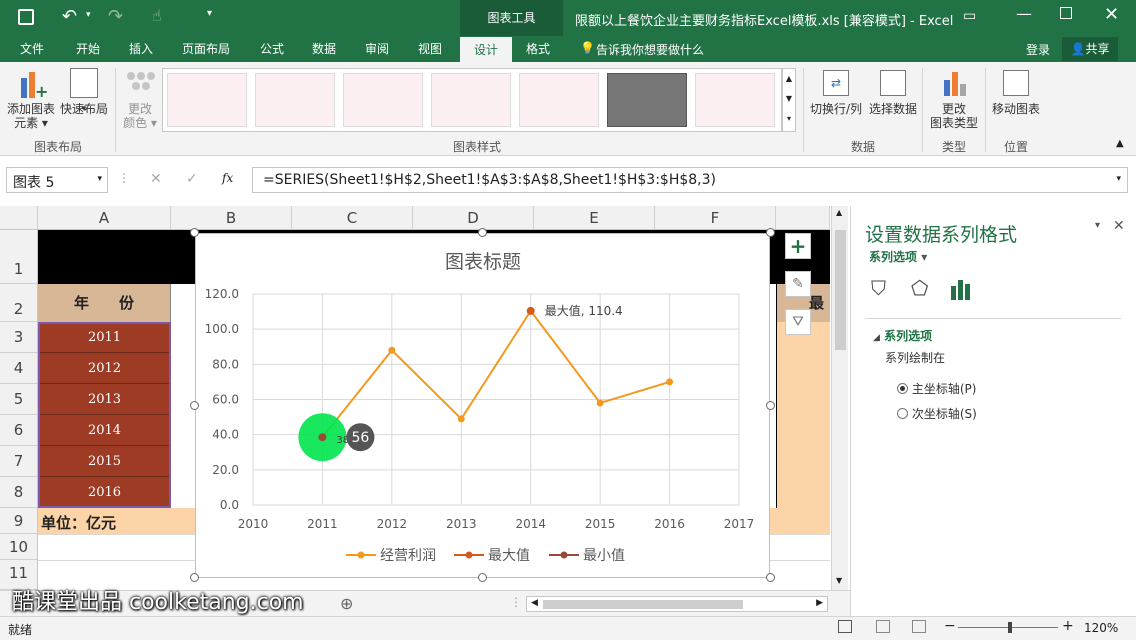 This screenshot has width=1136, height=640. What do you see at coordinates (936, 388) in the screenshot?
I see `primary-axis-radio: 主坐标轴(P)` at bounding box center [936, 388].